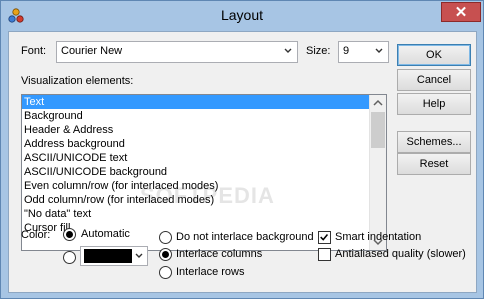  Describe the element at coordinates (346, 51) in the screenshot. I see `size-select-value: 9` at that location.